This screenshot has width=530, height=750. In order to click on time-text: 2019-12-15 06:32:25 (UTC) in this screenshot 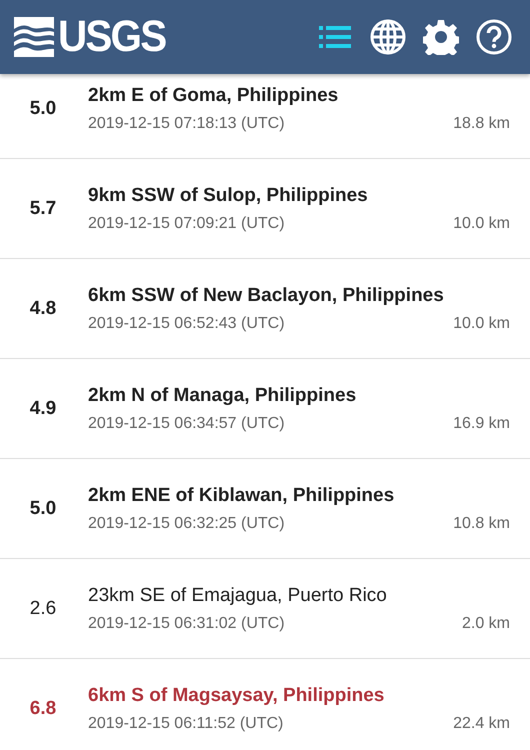, I will do `click(187, 524)`.